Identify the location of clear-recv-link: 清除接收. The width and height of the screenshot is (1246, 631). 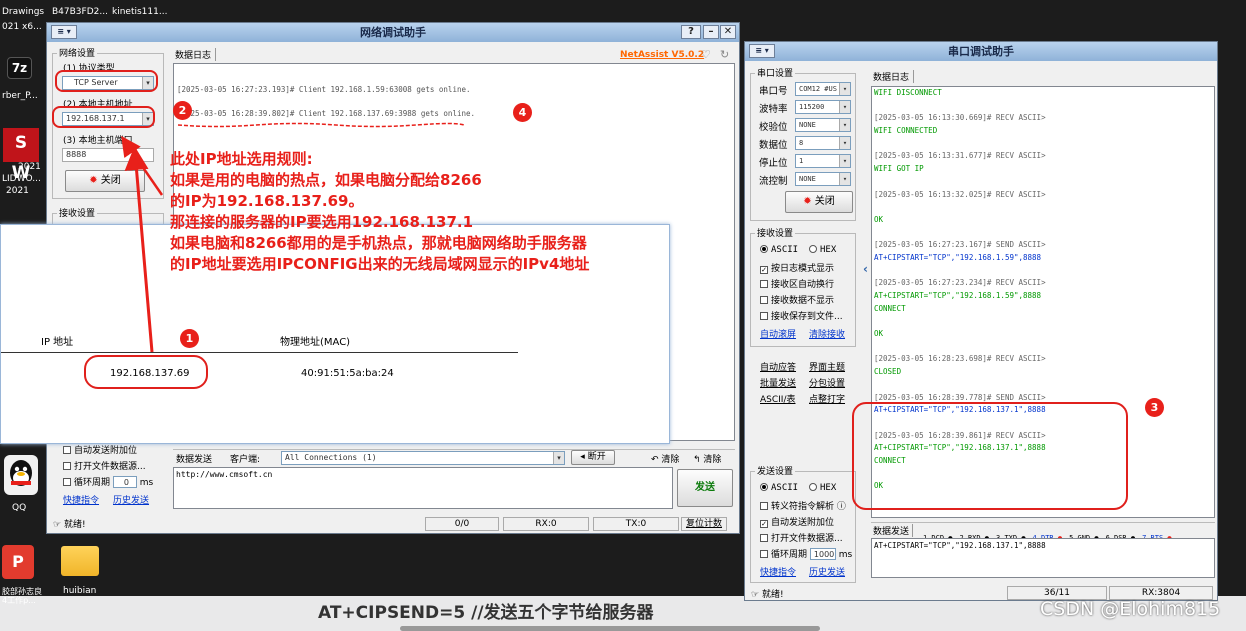
(827, 333).